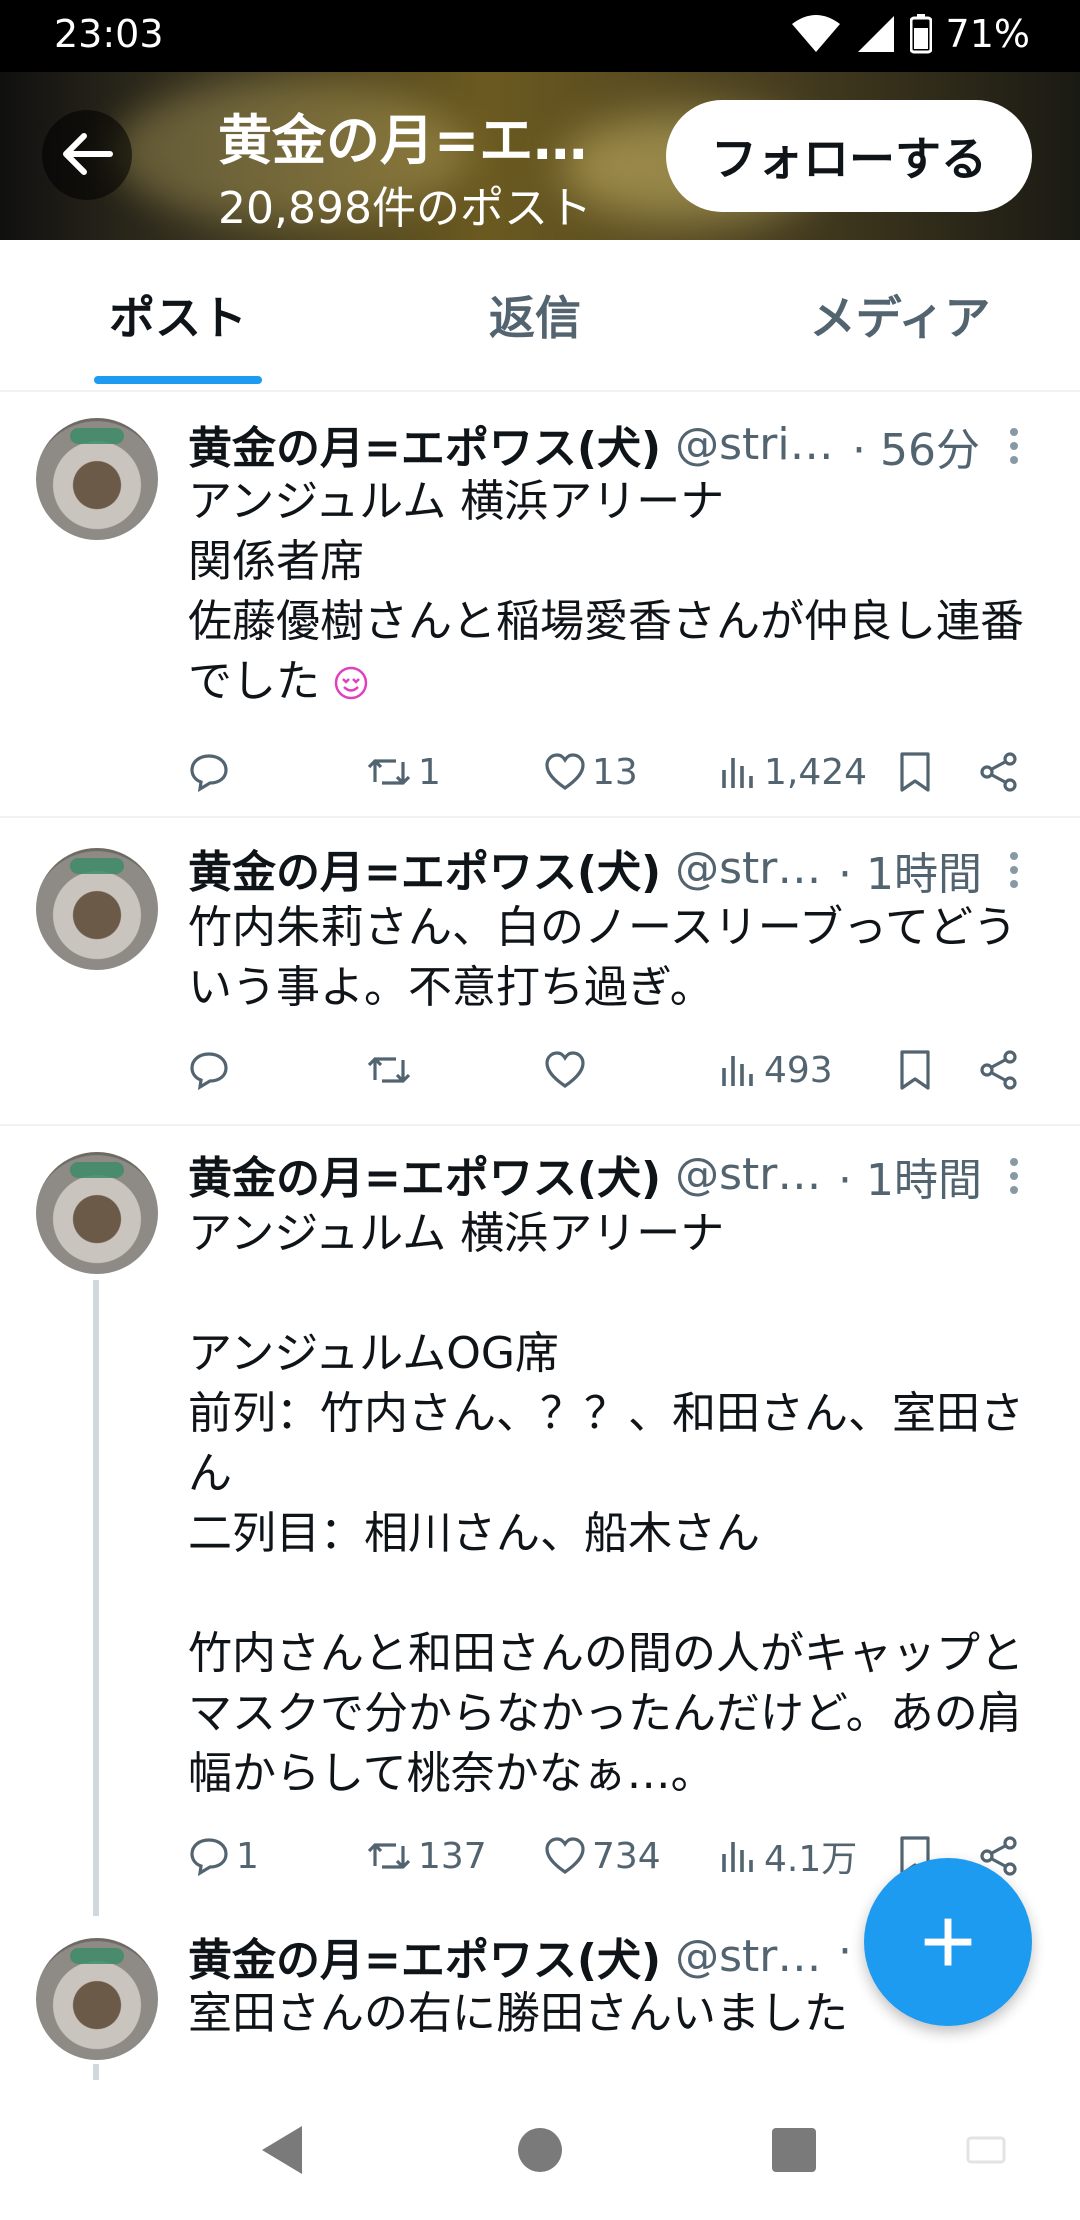 The image size is (1080, 2220). Describe the element at coordinates (900, 315) in the screenshot. I see `tab-media: メディア` at that location.